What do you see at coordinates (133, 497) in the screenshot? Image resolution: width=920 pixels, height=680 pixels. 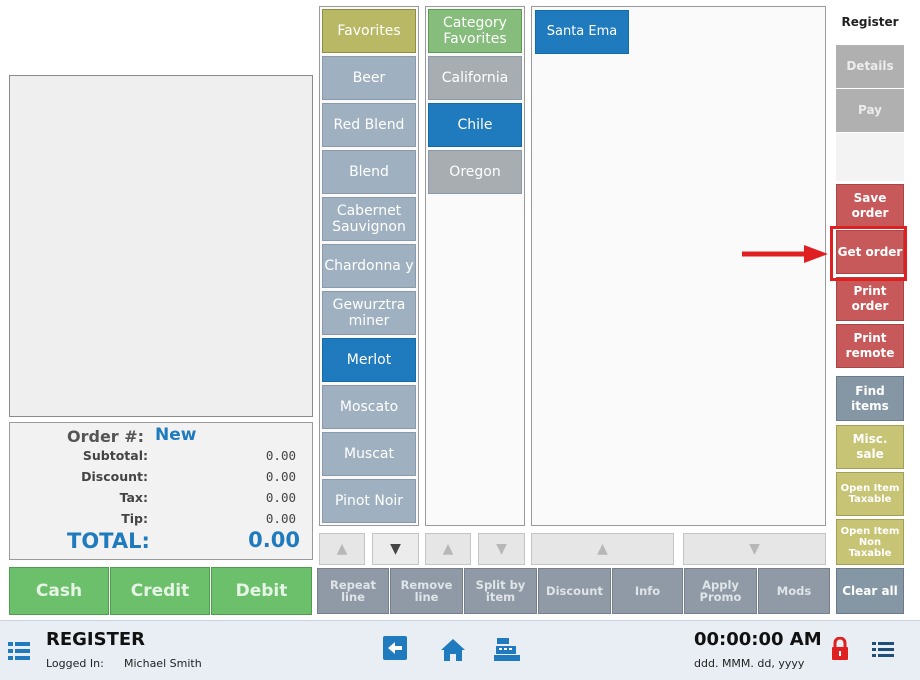 I see `tax-label: Tax:` at bounding box center [133, 497].